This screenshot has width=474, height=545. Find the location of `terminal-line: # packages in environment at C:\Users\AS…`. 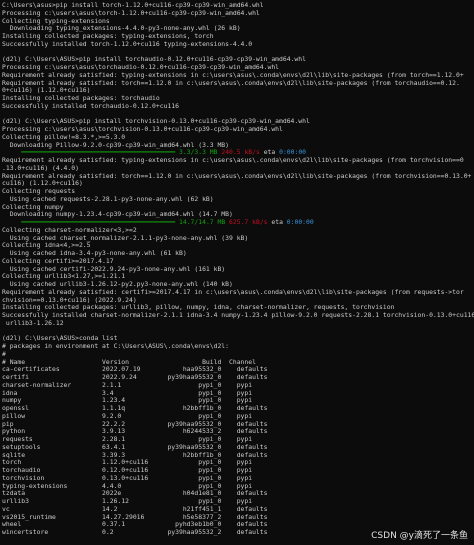

terminal-line: # packages in environment at C:\Users\AS… is located at coordinates (238, 347).